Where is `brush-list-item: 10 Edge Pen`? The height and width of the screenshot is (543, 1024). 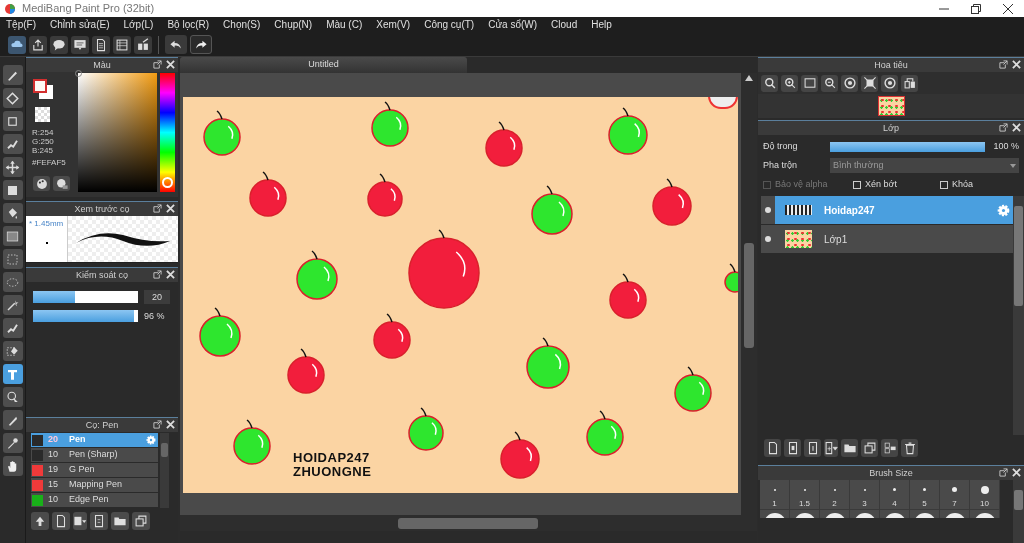 brush-list-item: 10 Edge Pen is located at coordinates (94, 500).